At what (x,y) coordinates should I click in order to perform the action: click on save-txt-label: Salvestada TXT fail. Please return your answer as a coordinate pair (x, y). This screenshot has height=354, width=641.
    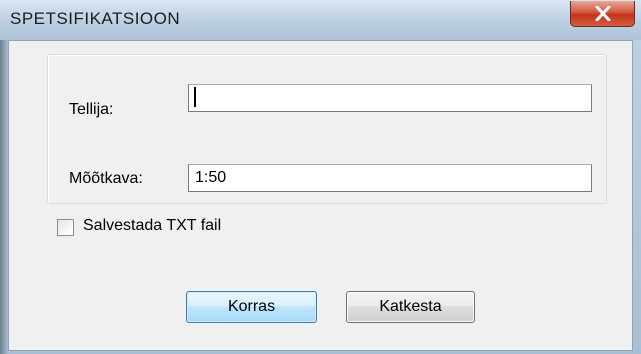
    Looking at the image, I should click on (152, 226).